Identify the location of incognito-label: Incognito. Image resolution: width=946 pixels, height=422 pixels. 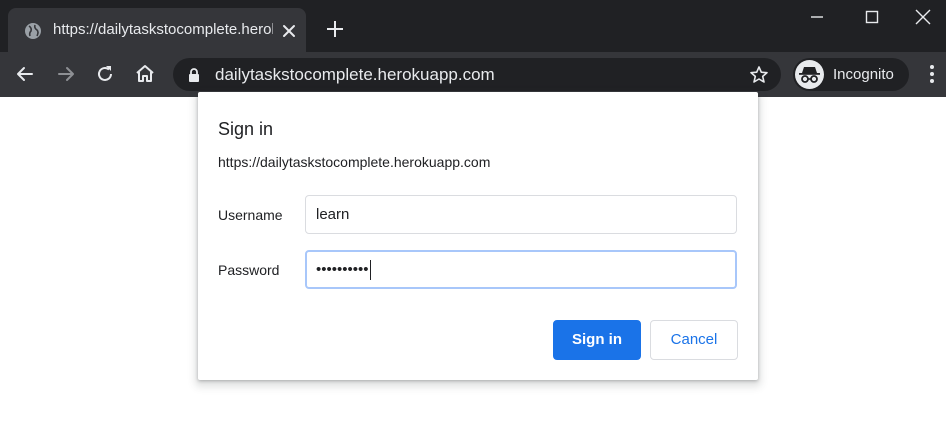
(863, 74).